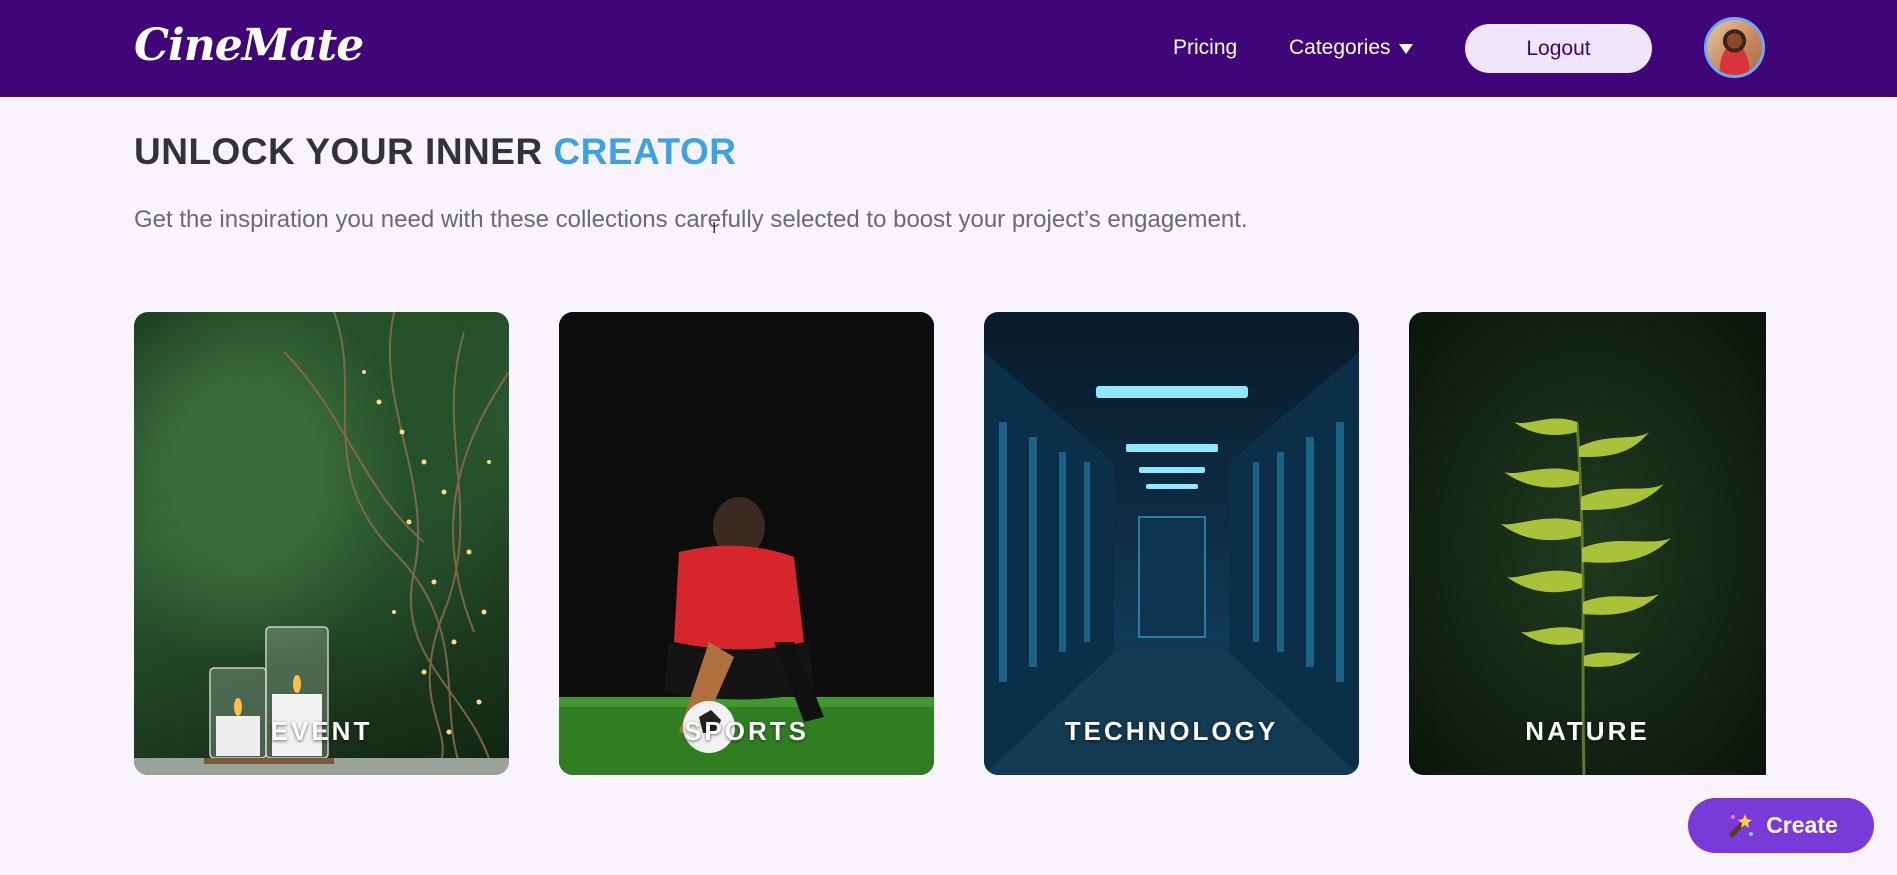  I want to click on heading-prefix: UNLOCK YOUR INNER, so click(344, 151).